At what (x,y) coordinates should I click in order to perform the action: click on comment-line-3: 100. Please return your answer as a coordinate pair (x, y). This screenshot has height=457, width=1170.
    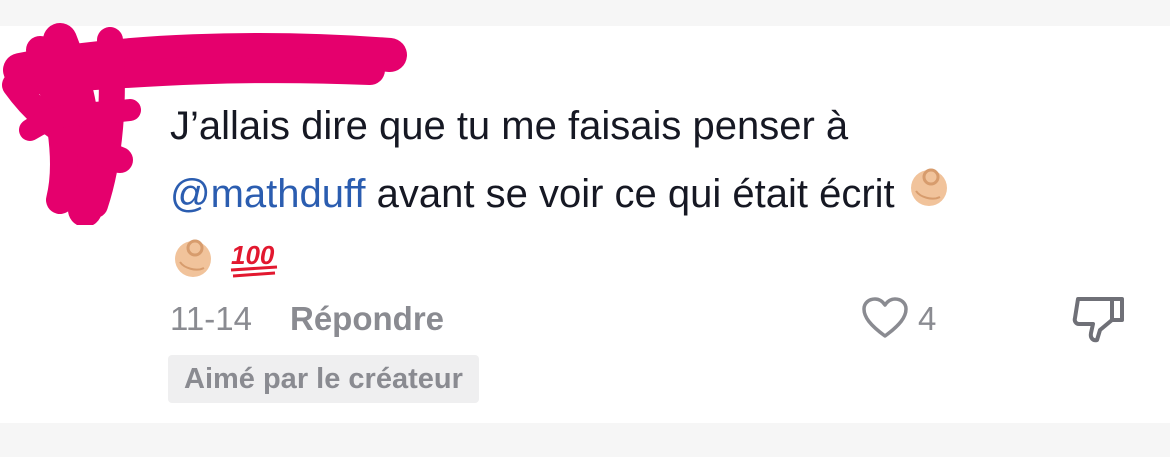
    Looking at the image, I should click on (635, 265).